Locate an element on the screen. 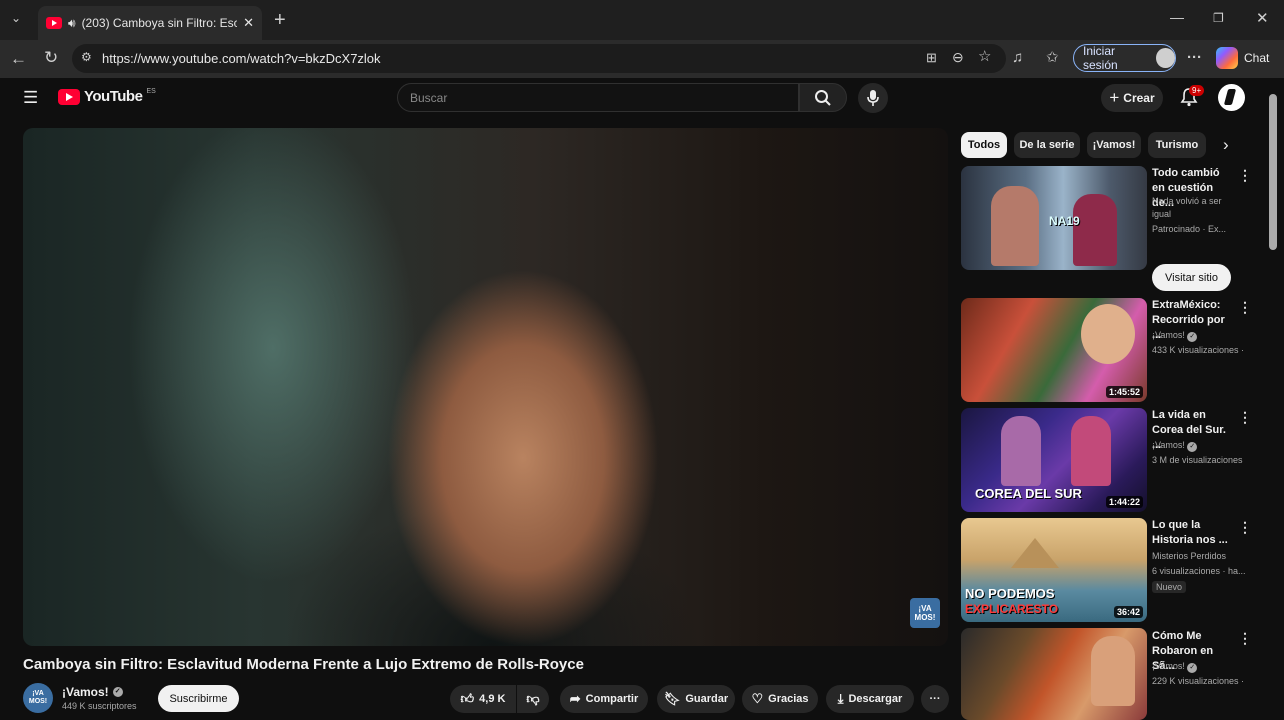  thumb-caption: COREA DEL SUR is located at coordinates (1028, 493).